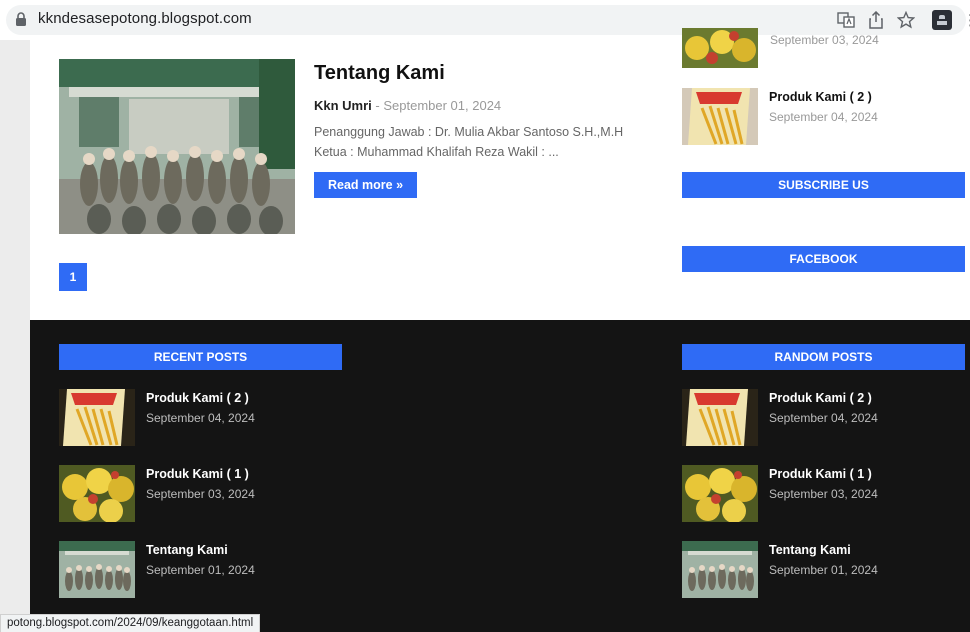 The height and width of the screenshot is (632, 970). What do you see at coordinates (942, 20) in the screenshot?
I see `extension-icon` at bounding box center [942, 20].